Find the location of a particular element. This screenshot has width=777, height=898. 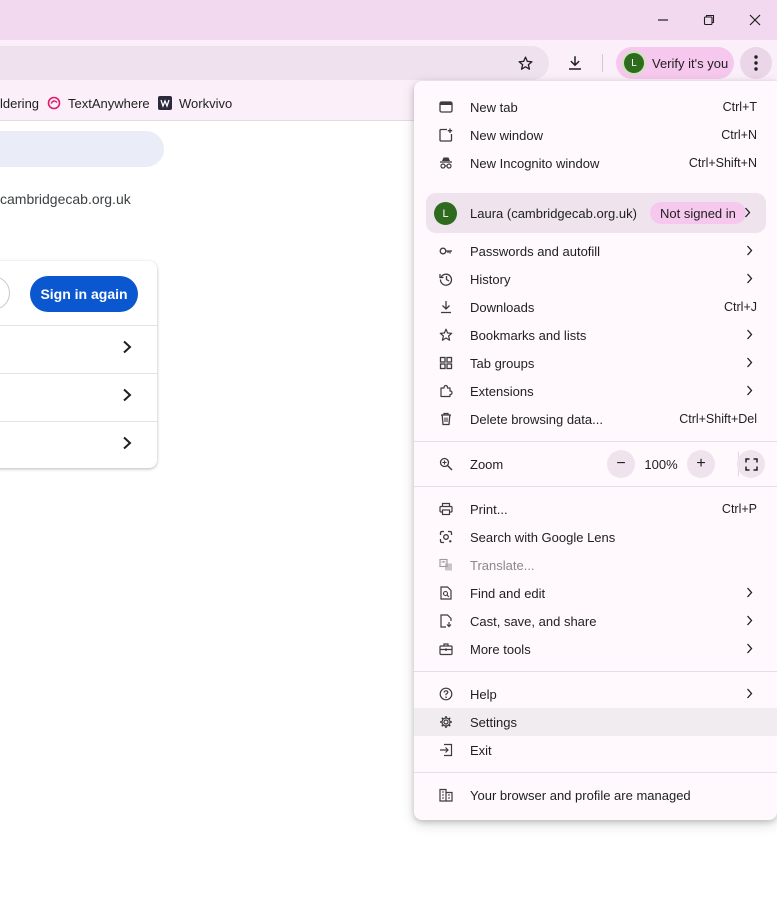

history-icon is located at coordinates (446, 279).